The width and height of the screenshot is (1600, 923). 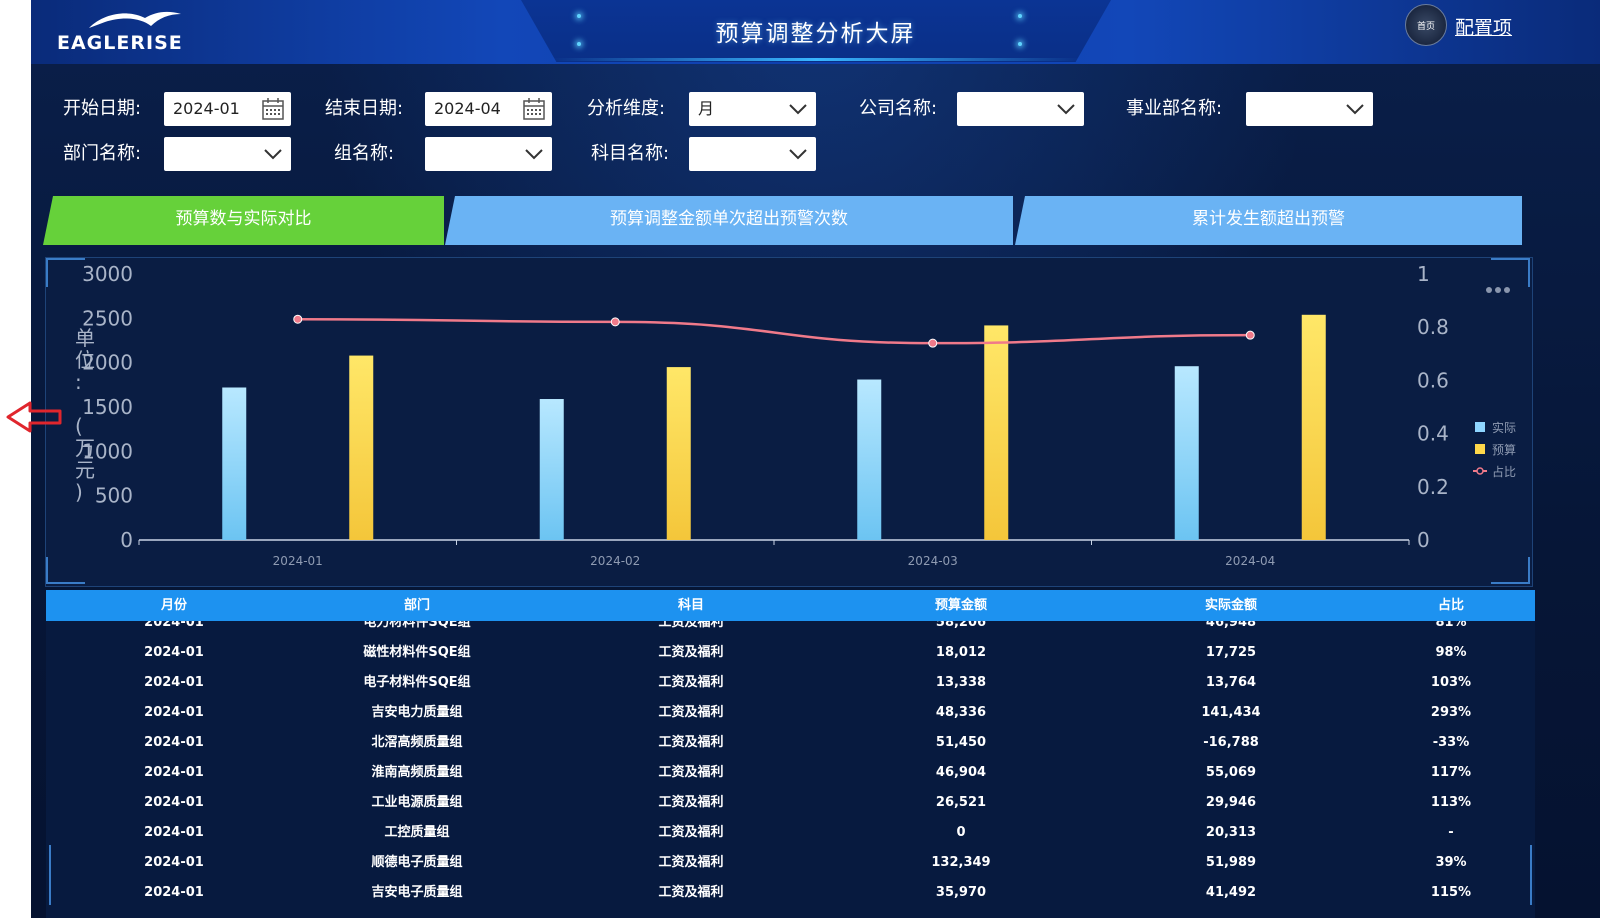 I want to click on table-row: 2024-01 吉安电子质量组 工资及福利 35,970 41,492 115%, so click(x=790, y=893).